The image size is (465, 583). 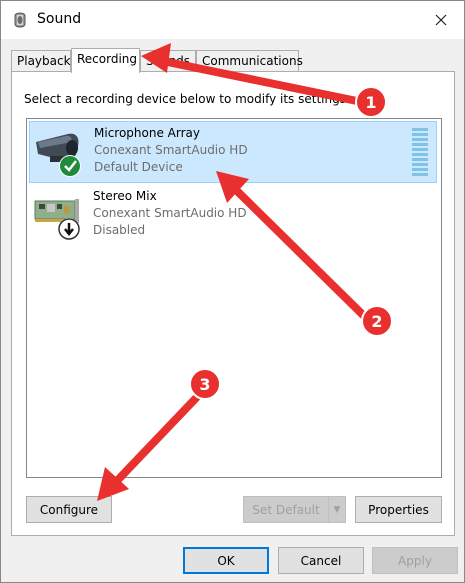 I want to click on apply-button: Apply, so click(x=415, y=560).